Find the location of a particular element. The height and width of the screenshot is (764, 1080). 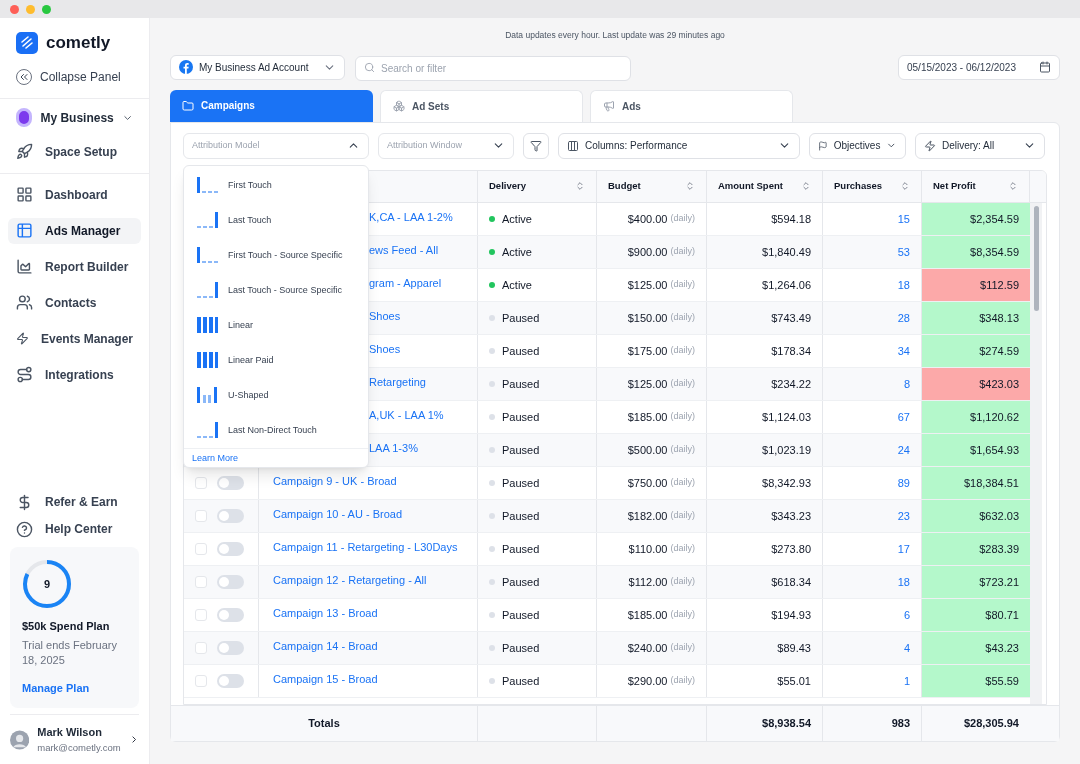

column-header: Purchases is located at coordinates (872, 186).